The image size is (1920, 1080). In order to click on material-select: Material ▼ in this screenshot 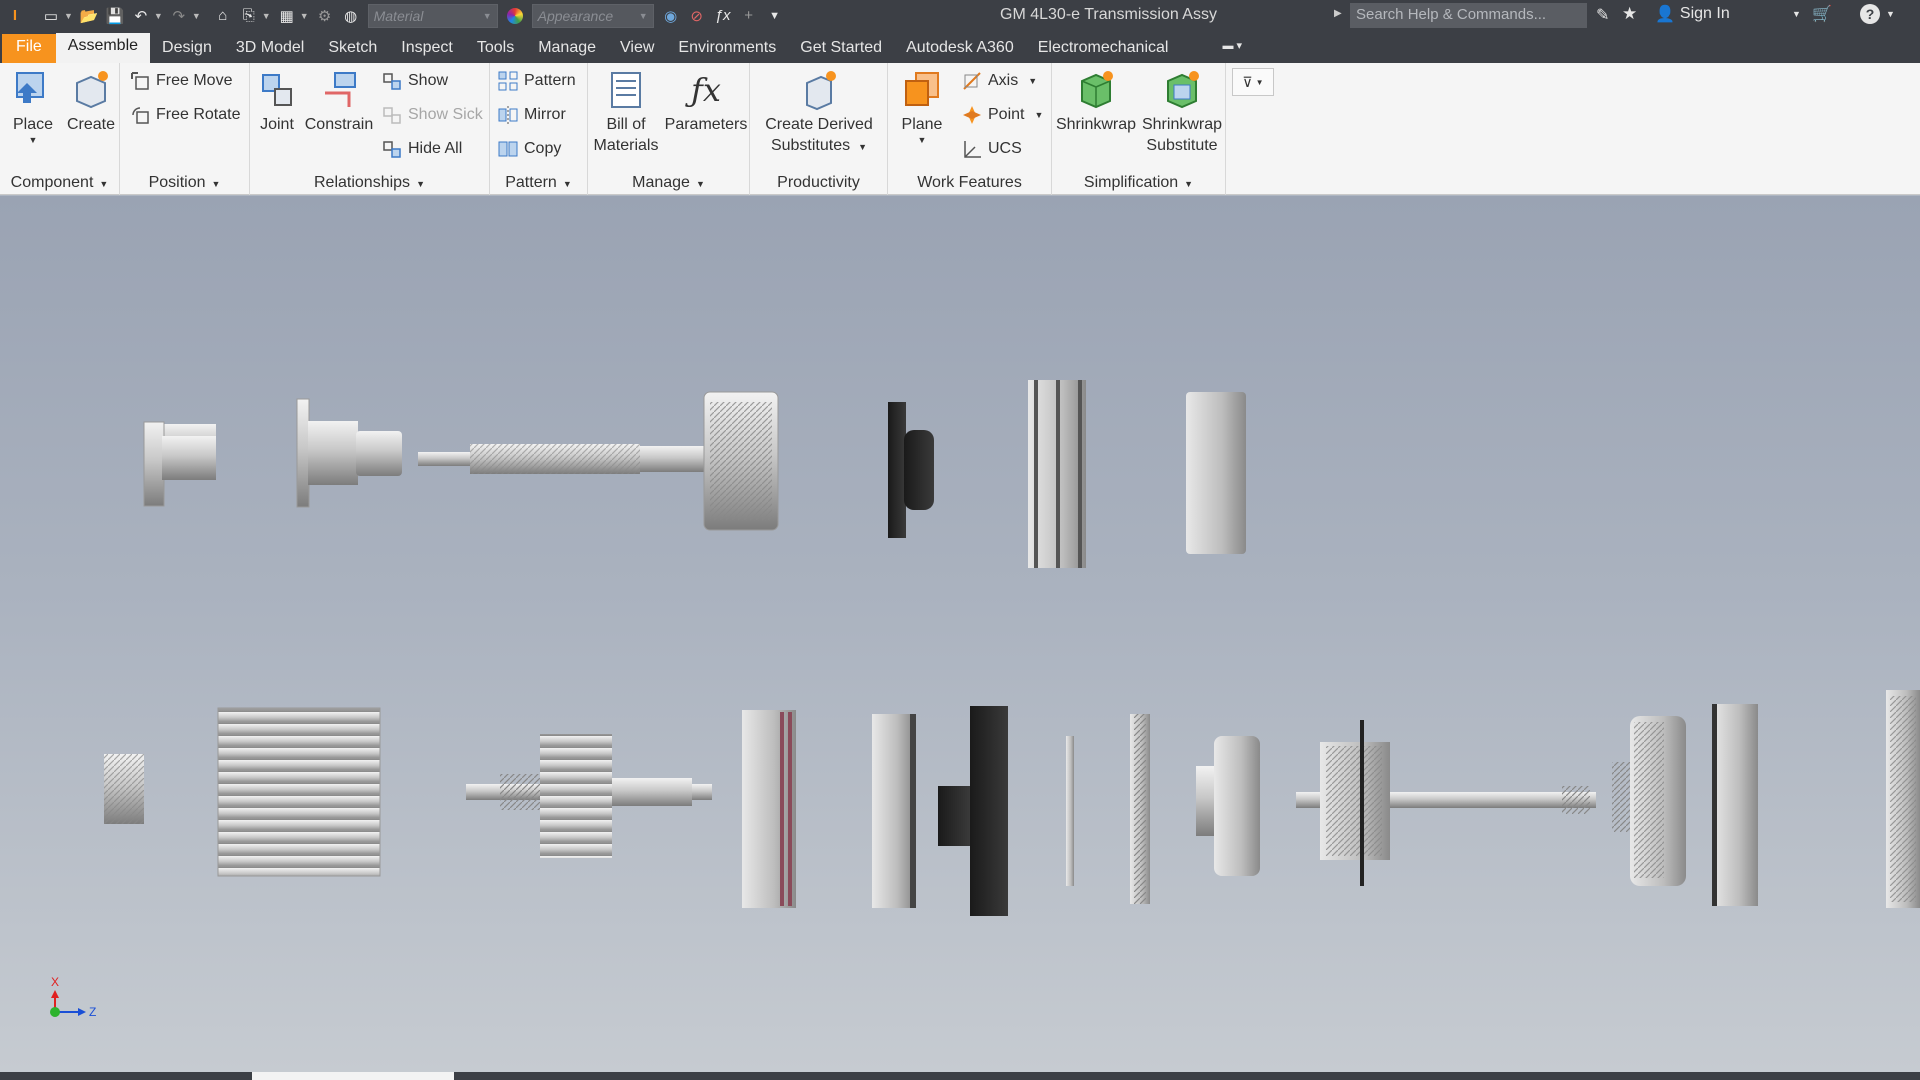, I will do `click(432, 15)`.